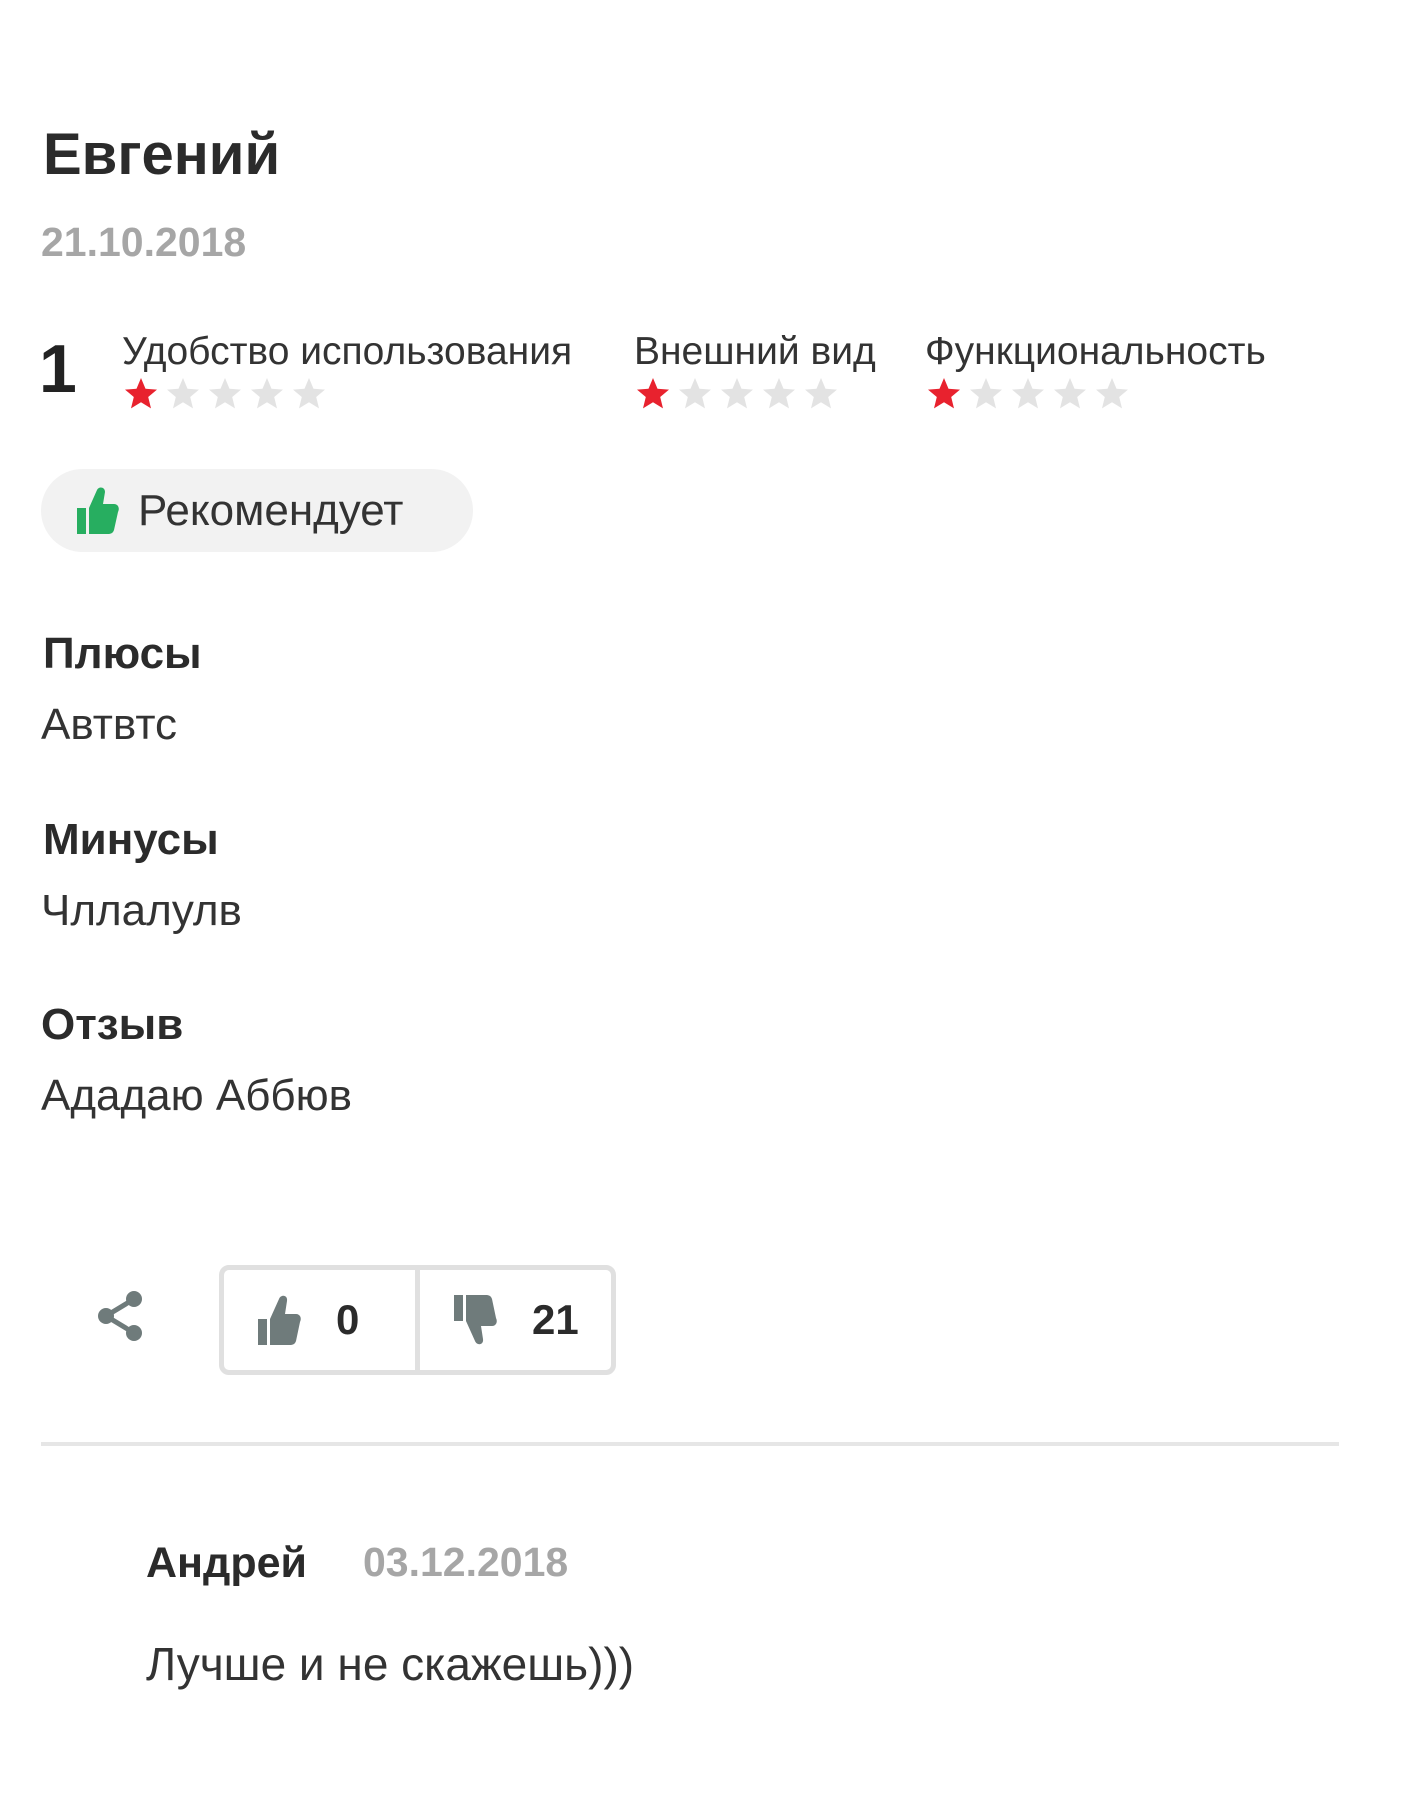  Describe the element at coordinates (112, 1024) in the screenshot. I see `review-body-title: Отзыв` at that location.